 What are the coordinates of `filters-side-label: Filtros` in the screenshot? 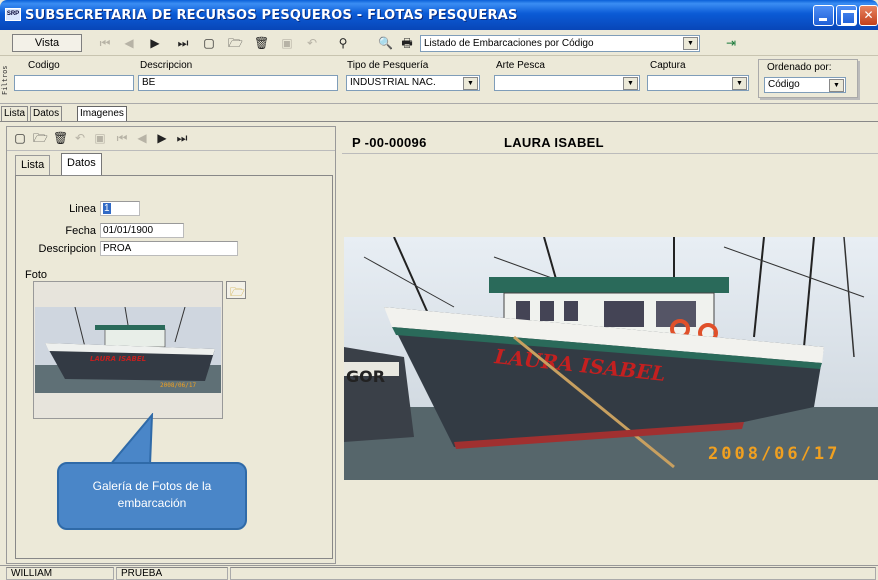 It's located at (5, 80).